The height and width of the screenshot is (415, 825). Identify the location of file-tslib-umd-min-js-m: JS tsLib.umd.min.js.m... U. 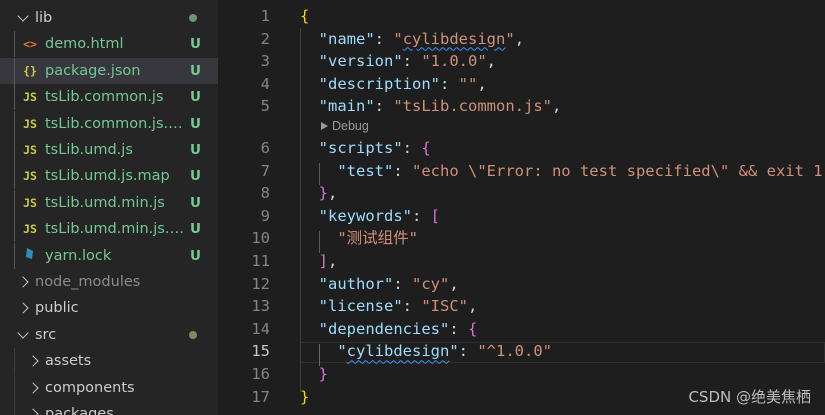
(109, 229).